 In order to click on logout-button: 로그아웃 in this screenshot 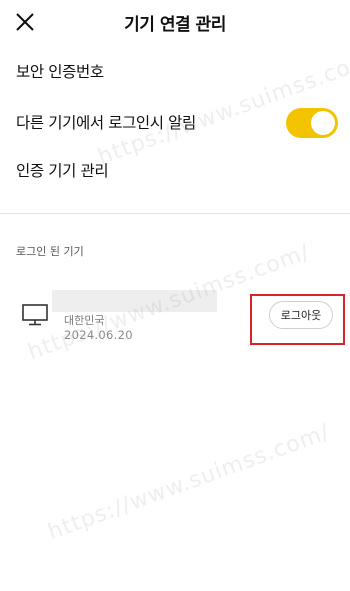, I will do `click(301, 315)`.